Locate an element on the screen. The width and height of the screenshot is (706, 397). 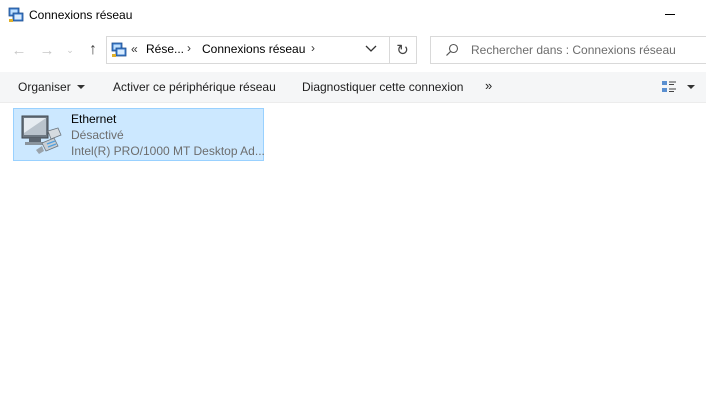
search-input: Rechercher dans : Connexions réseau is located at coordinates (568, 50).